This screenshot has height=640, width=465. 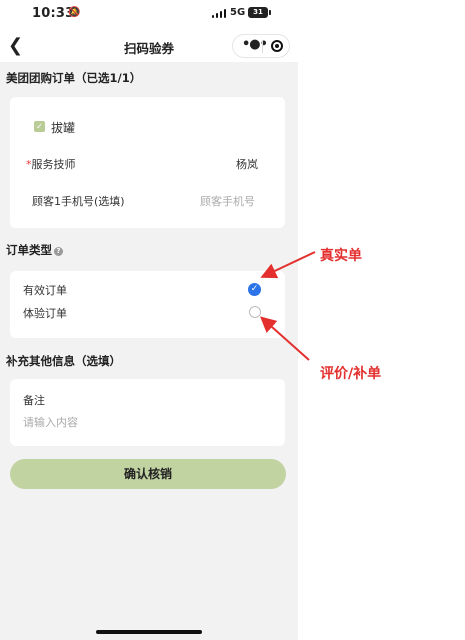 What do you see at coordinates (341, 256) in the screenshot?
I see `annotation-real-order: 真实单` at bounding box center [341, 256].